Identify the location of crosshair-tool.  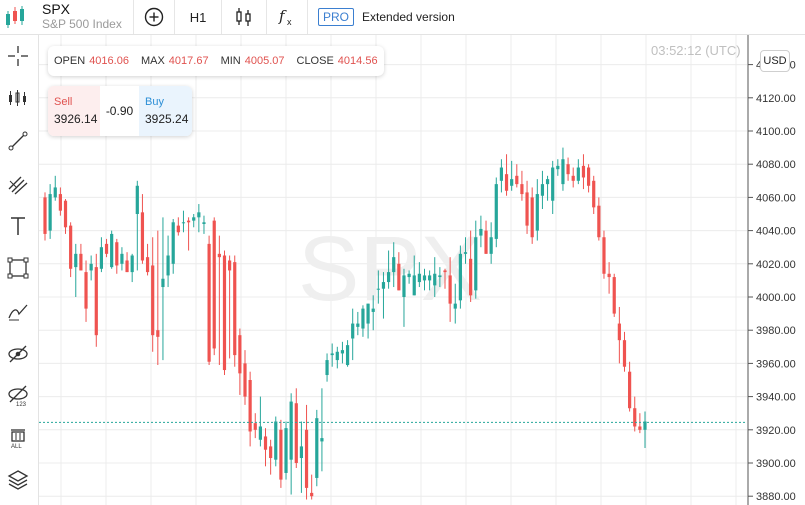
(18, 56).